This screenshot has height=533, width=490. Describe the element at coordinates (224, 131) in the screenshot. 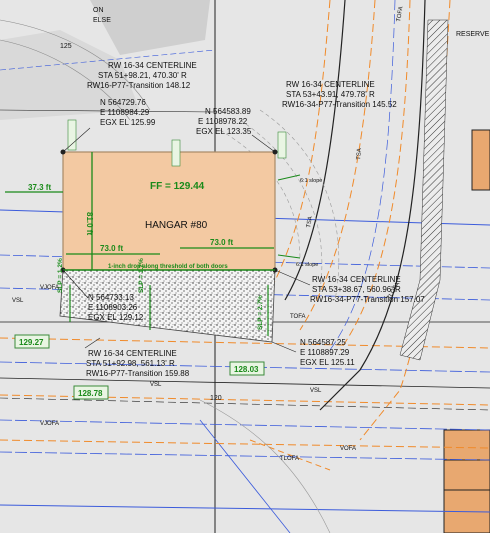

I see `ne-coord-el: EGX EL 123.35` at that location.